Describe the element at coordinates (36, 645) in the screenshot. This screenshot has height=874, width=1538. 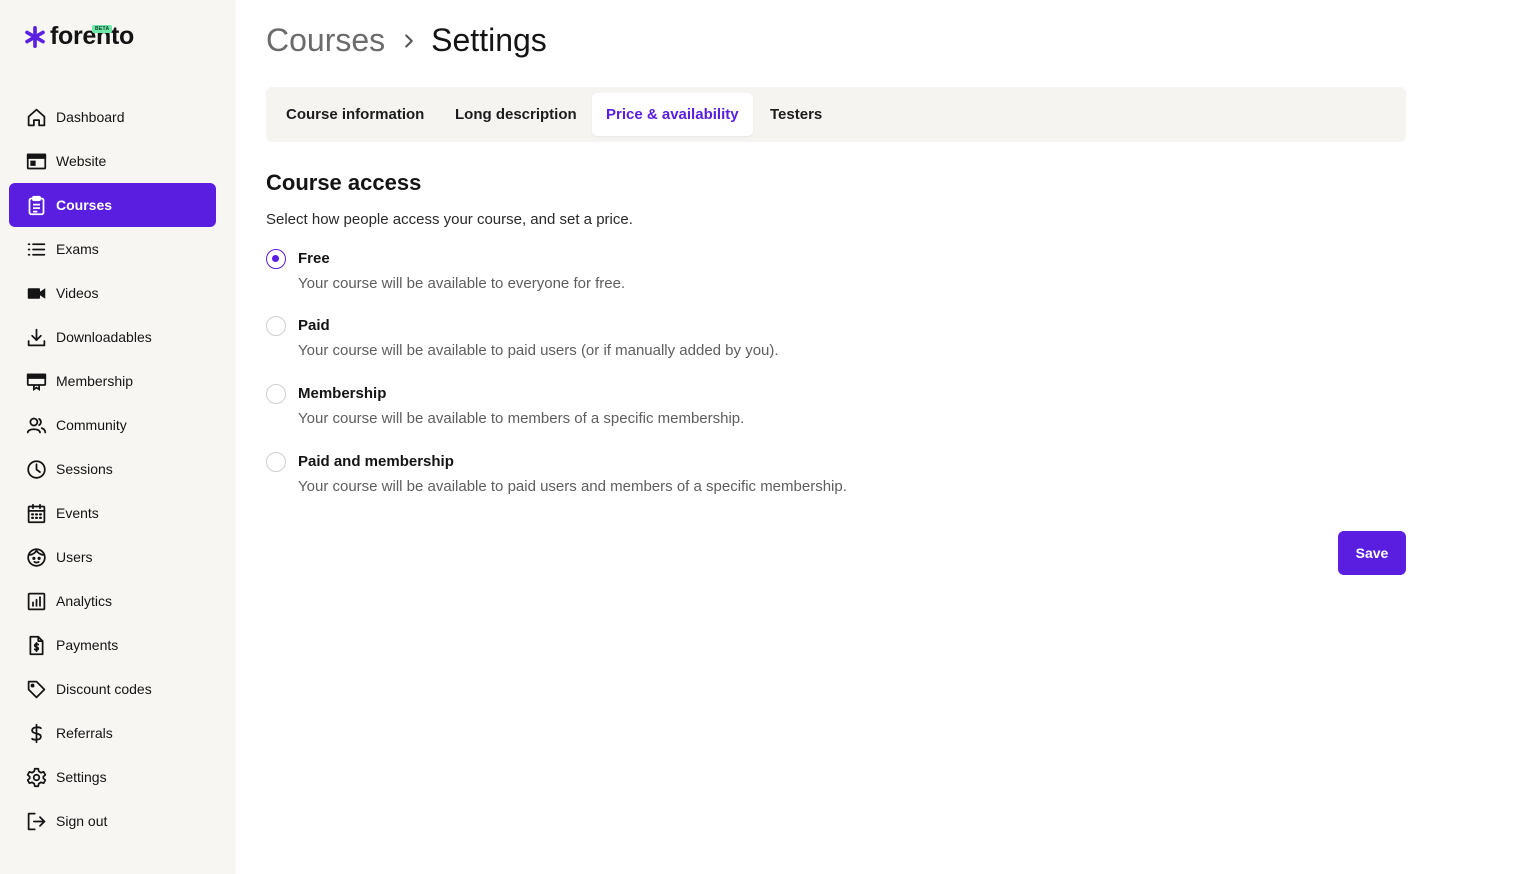
I see `invoice-dollar-icon` at that location.